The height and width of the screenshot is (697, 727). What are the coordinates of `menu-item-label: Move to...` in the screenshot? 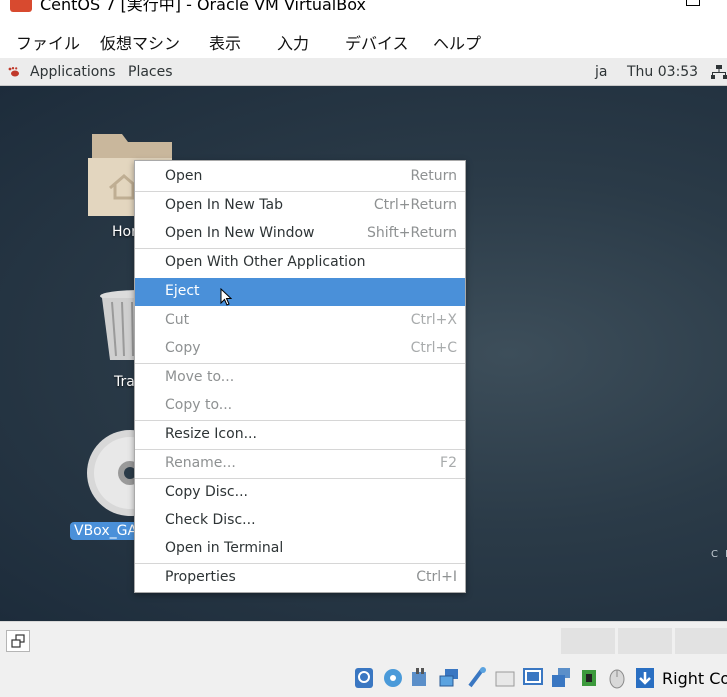 It's located at (200, 377).